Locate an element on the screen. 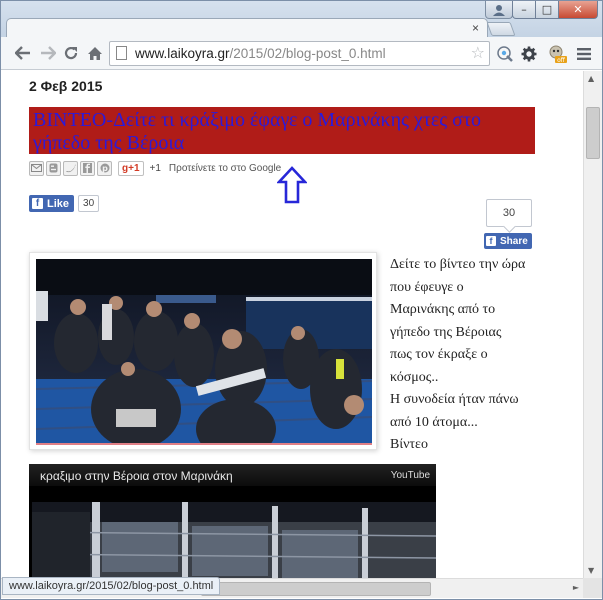  video-frame is located at coordinates (234, 540).